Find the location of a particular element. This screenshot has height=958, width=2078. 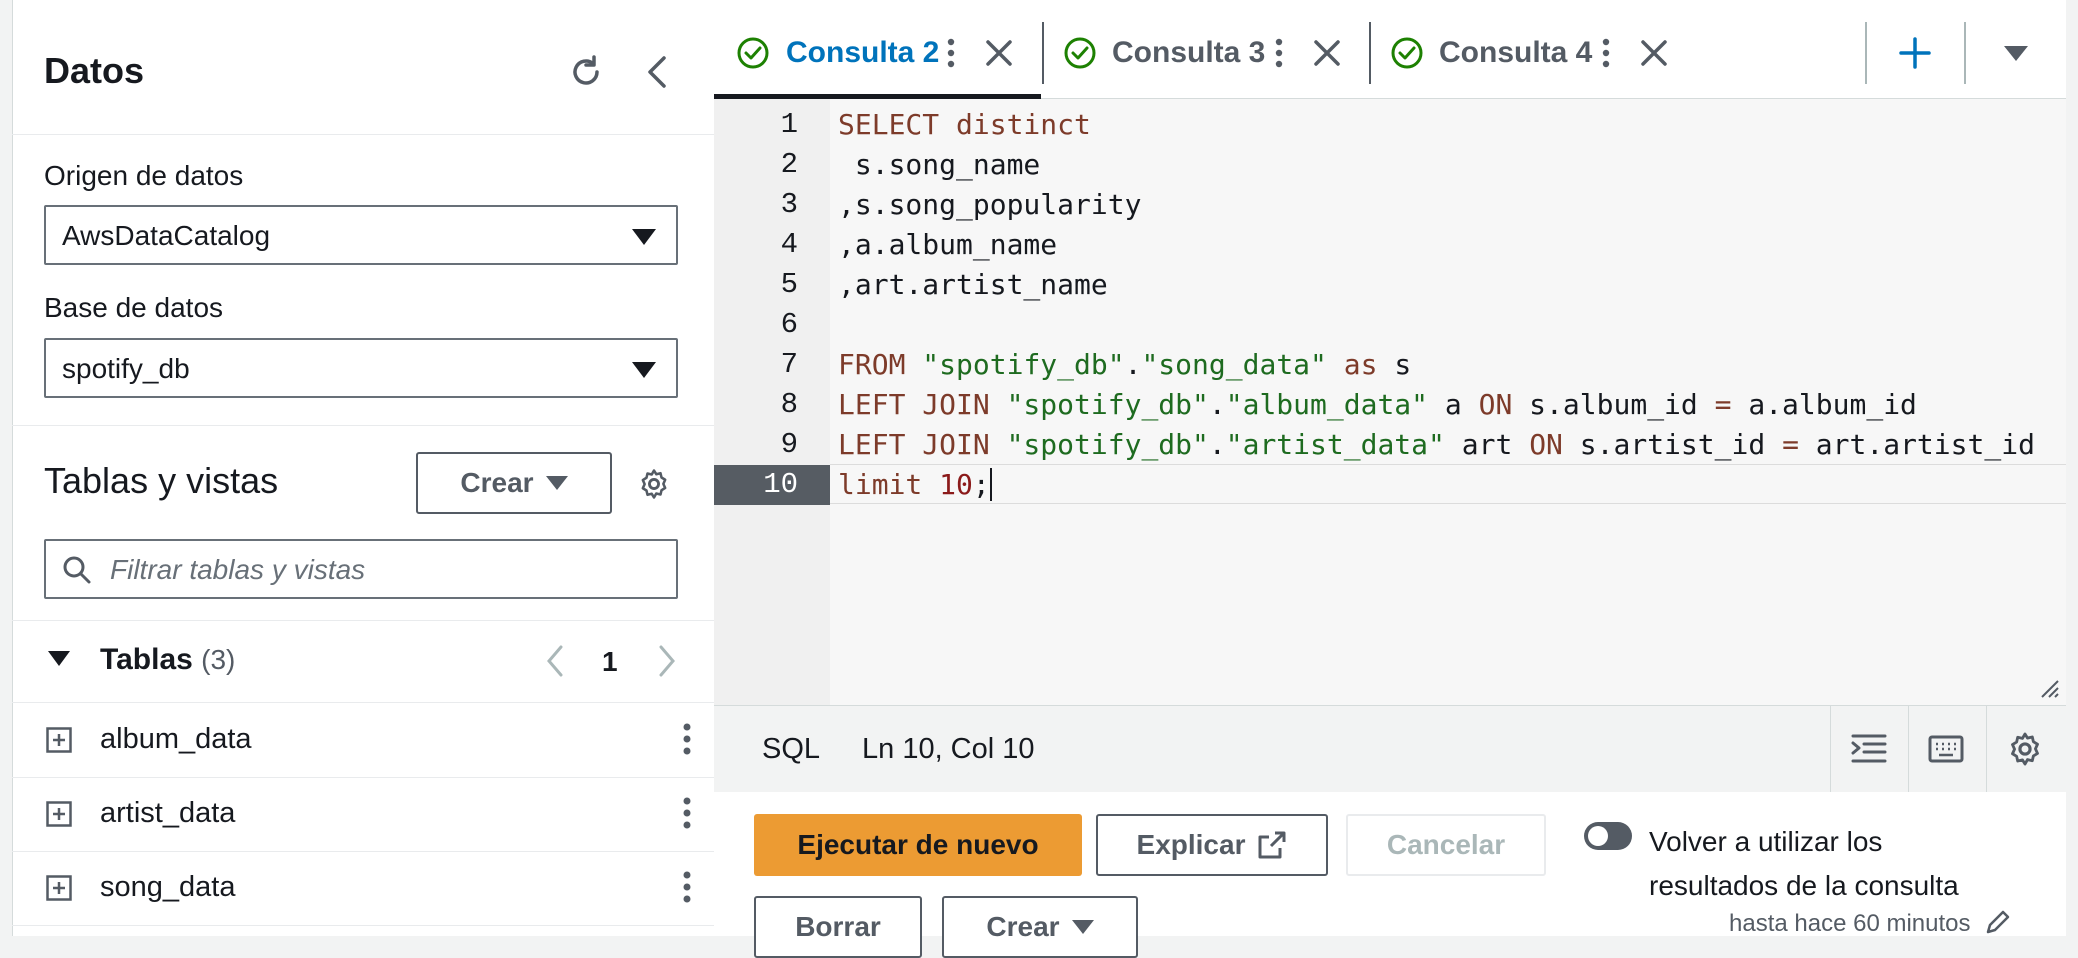

tabs-menu-caret-icon is located at coordinates (2016, 53).